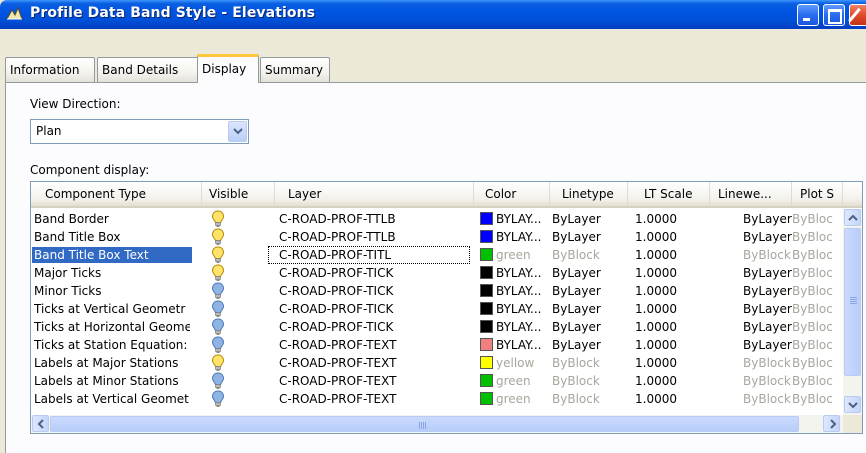 The image size is (866, 453). Describe the element at coordinates (112, 309) in the screenshot. I see `component-type-cell: Ticks at Vertical Geometr` at that location.